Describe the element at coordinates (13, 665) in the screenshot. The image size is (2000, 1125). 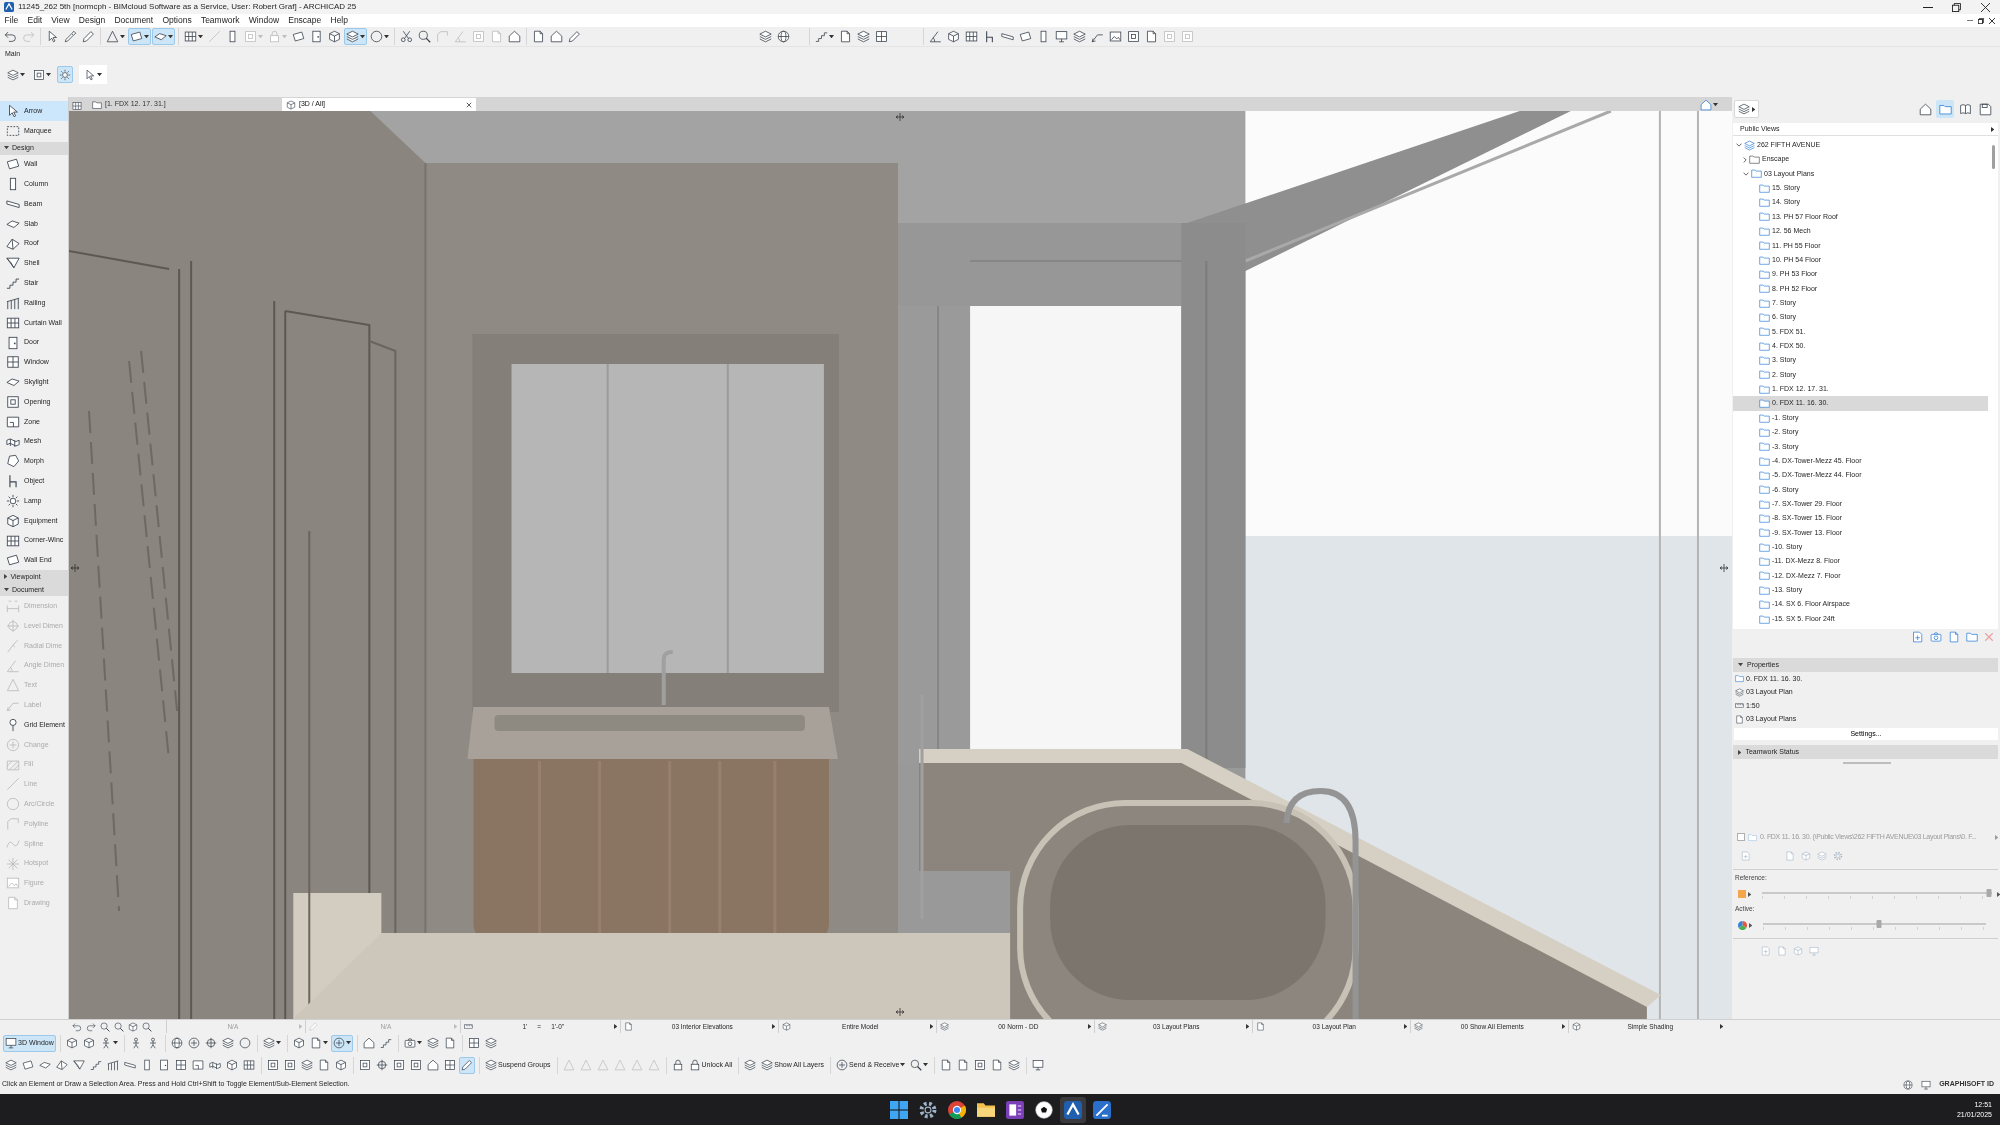
I see `angle-icon` at that location.